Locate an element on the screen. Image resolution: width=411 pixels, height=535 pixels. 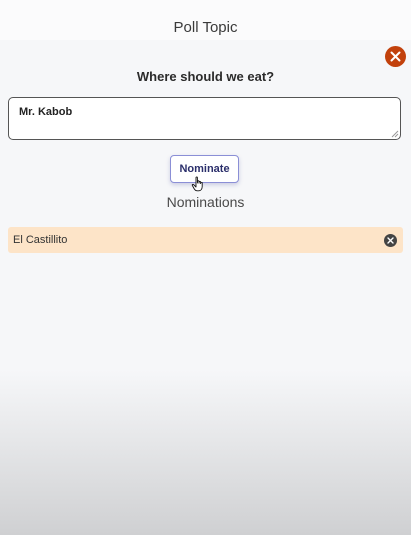
top-bar: Poll Topic is located at coordinates (205, 20).